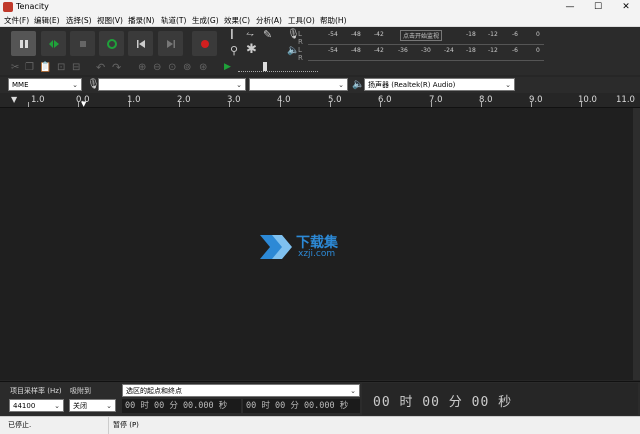  Describe the element at coordinates (23, 43) in the screenshot. I see `pause-button` at that location.